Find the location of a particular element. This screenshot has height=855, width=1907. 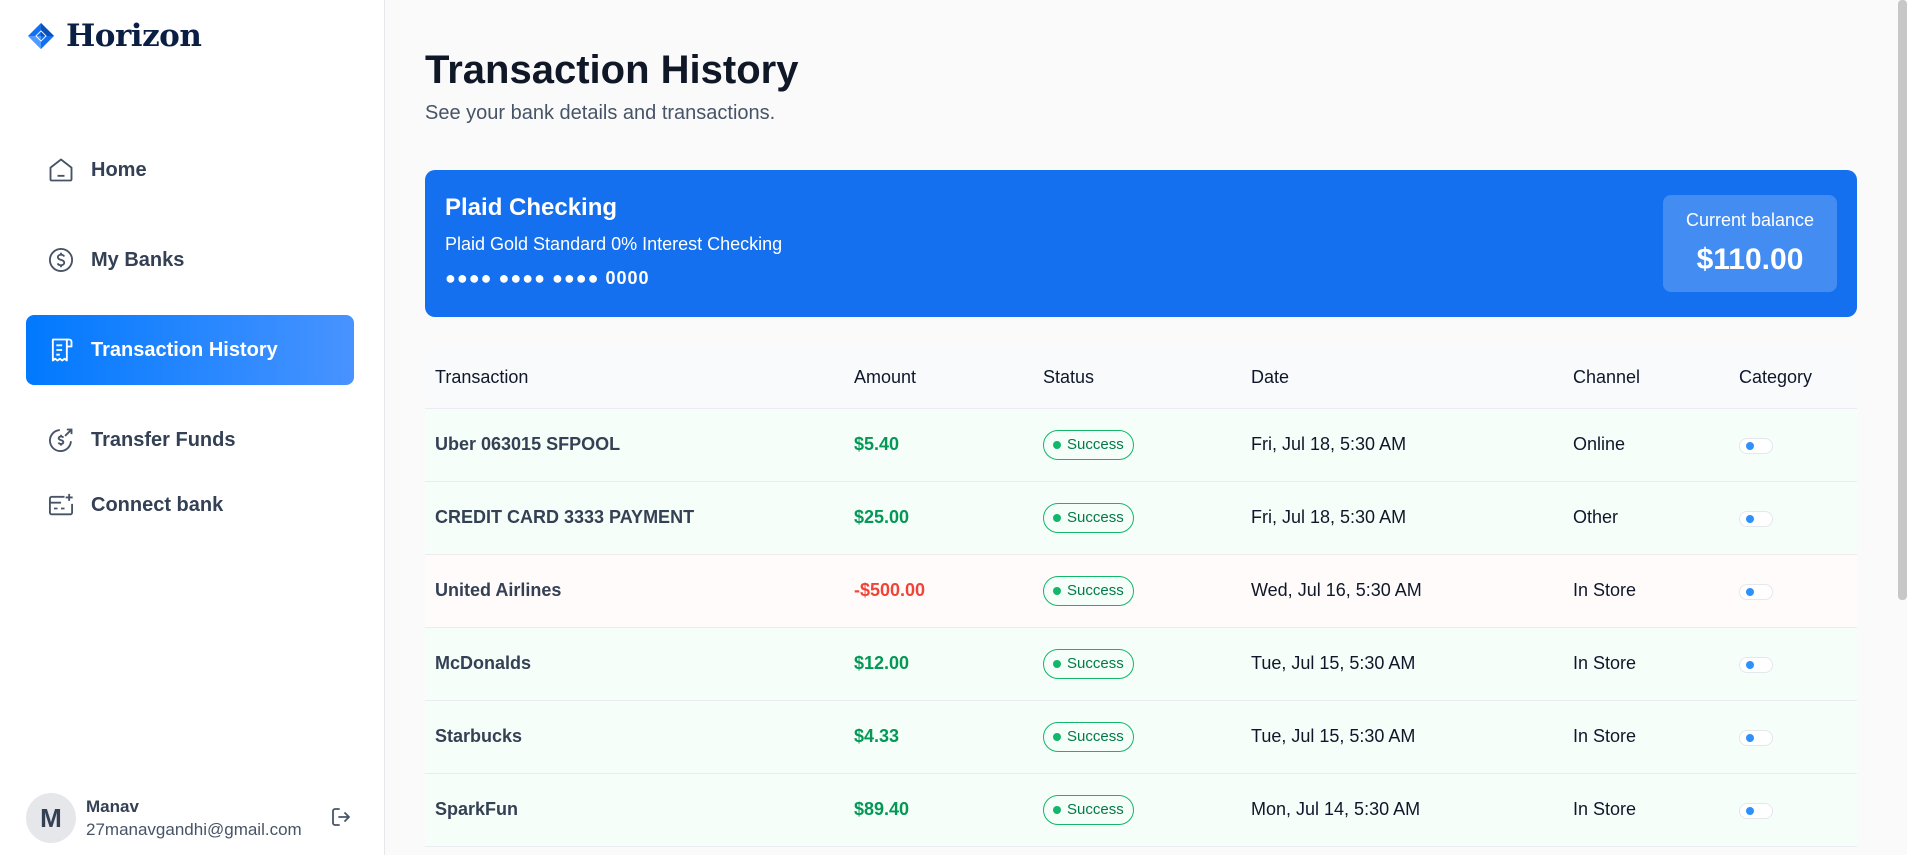

column-header-category: Category is located at coordinates (1793, 378).